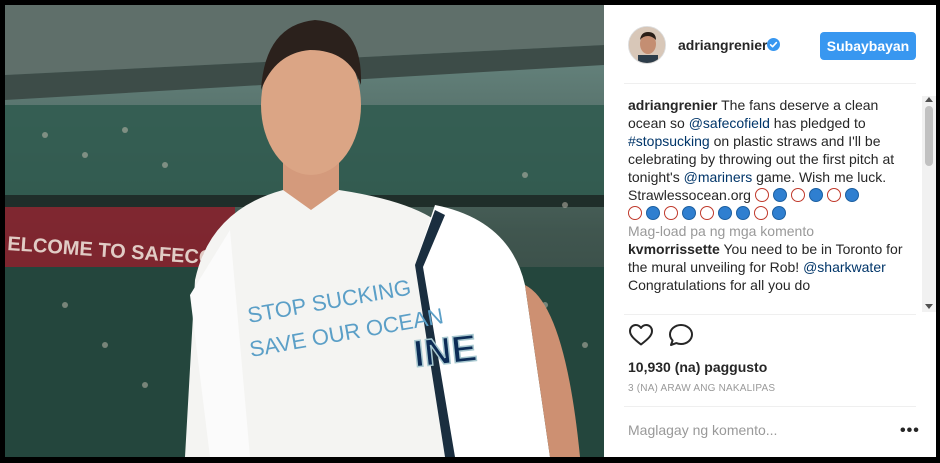 Image resolution: width=940 pixels, height=463 pixels. Describe the element at coordinates (929, 99) in the screenshot. I see `scroll-up-arrow-icon` at that location.